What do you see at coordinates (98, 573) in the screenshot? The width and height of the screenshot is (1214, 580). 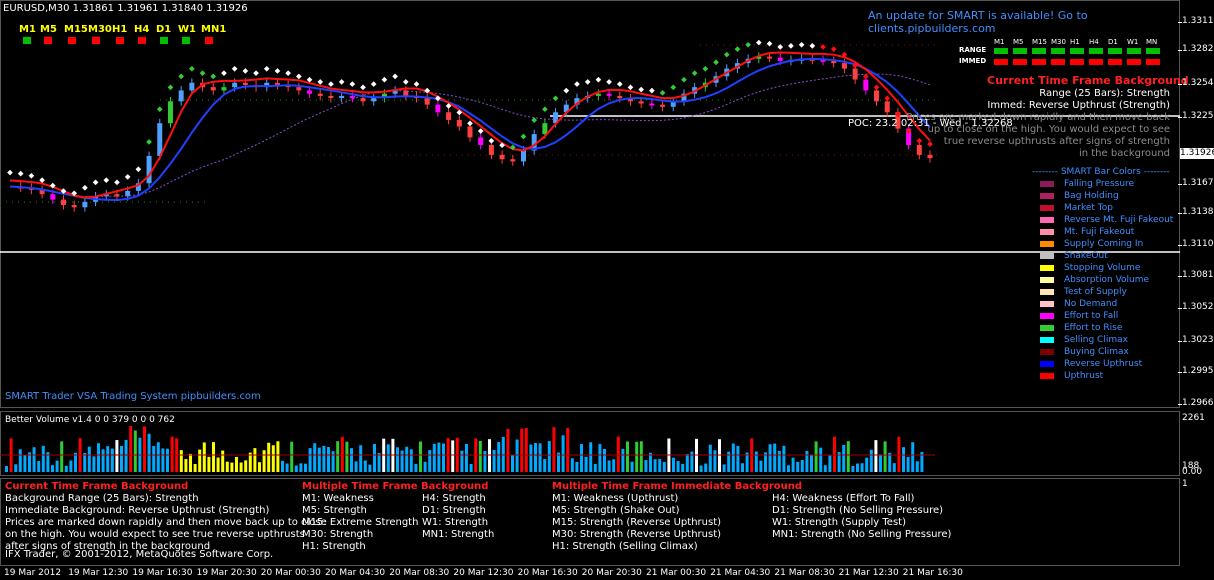 I see `time-tick-label: 19 Mar 12:30` at bounding box center [98, 573].